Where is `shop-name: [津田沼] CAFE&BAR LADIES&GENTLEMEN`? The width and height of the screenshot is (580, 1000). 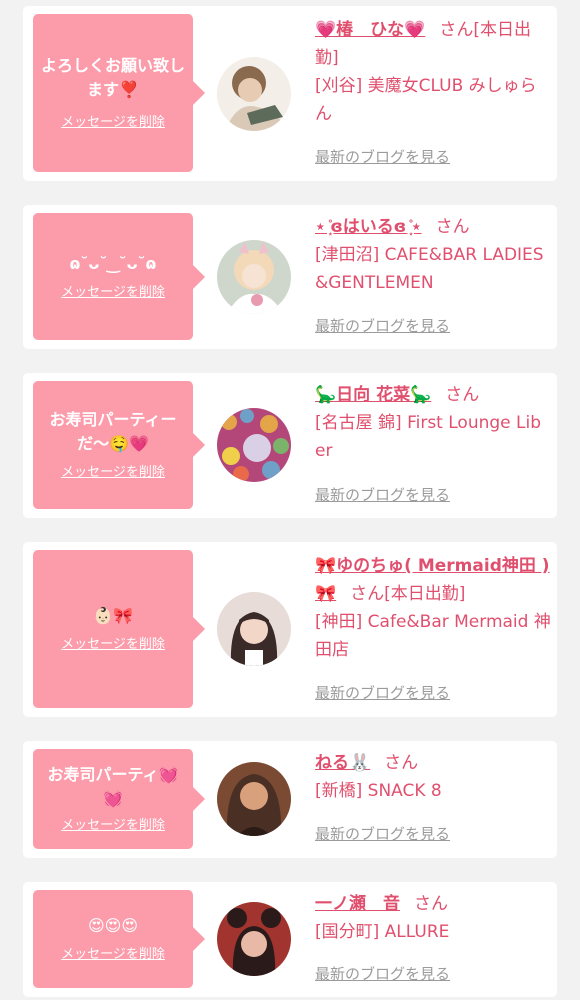 shop-name: [津田沼] CAFE&BAR LADIES&GENTLEMEN is located at coordinates (429, 269).